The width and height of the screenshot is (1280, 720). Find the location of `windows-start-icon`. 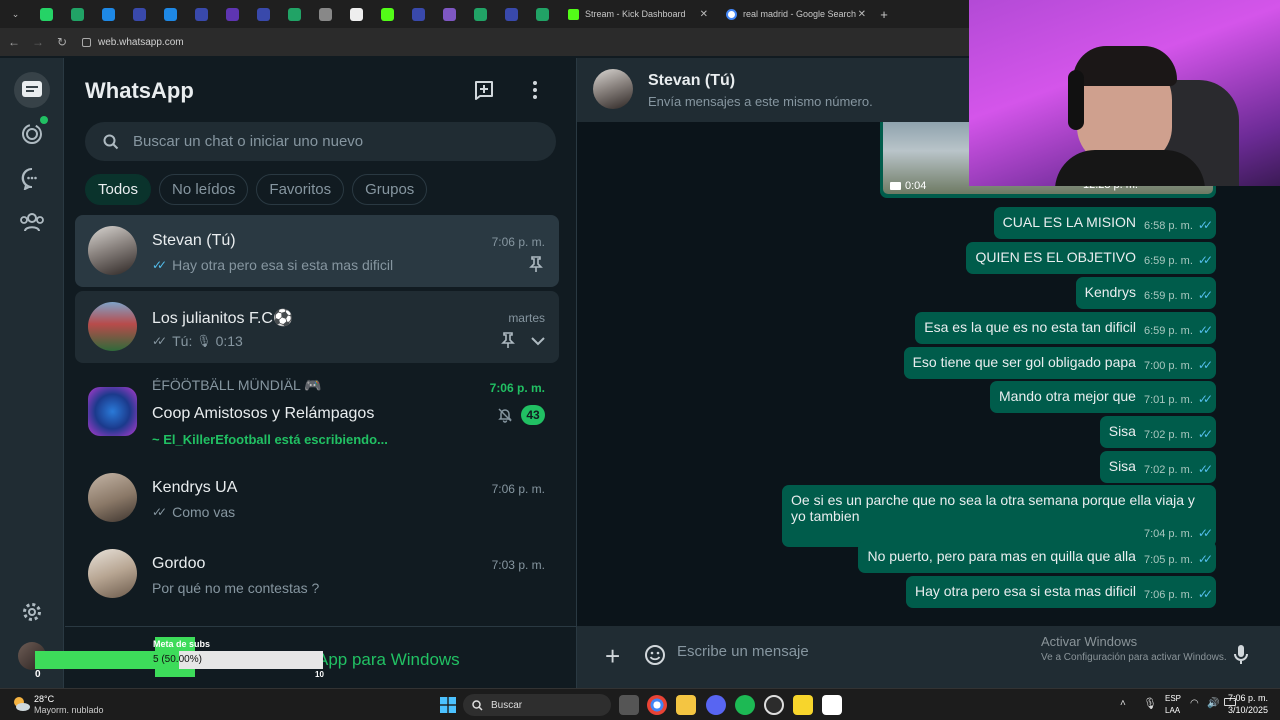

windows-start-icon is located at coordinates (448, 707).